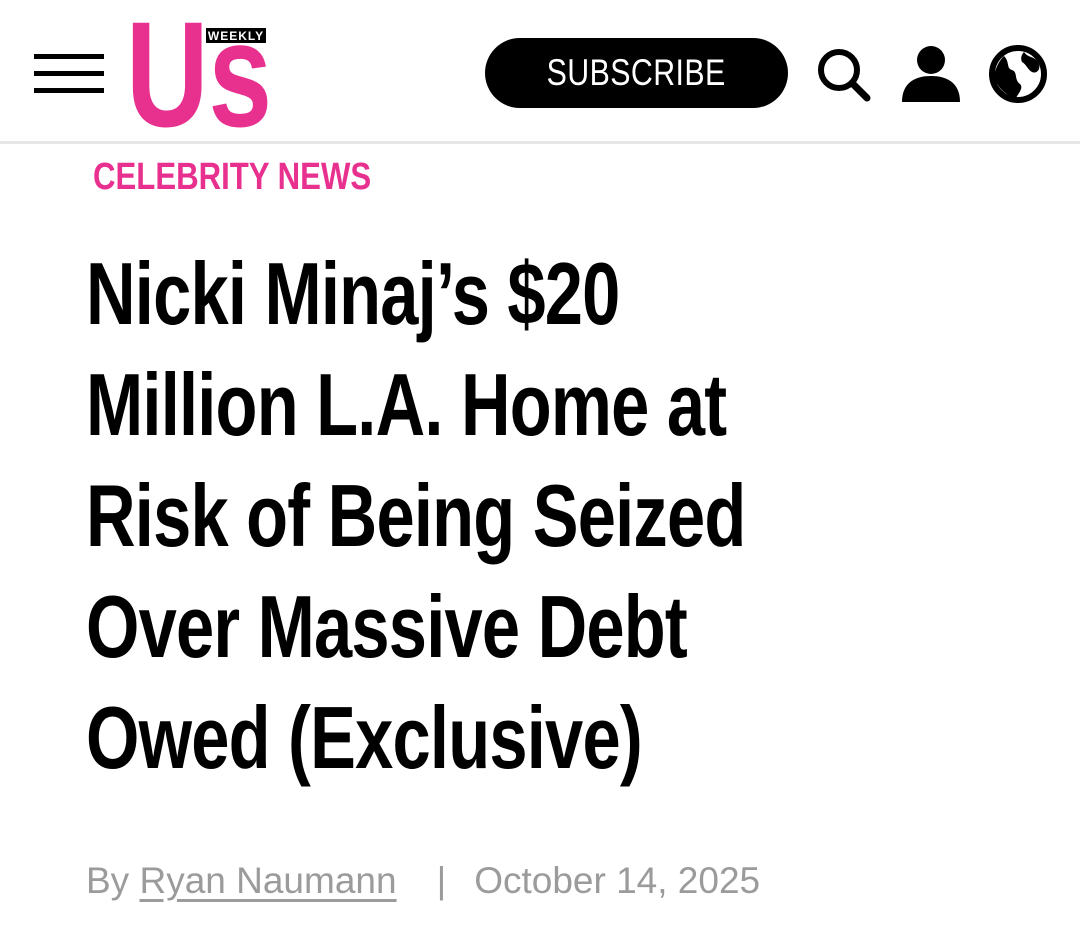 This screenshot has height=932, width=1080. I want to click on headline-line: Million L.A. Home at, so click(406, 404).